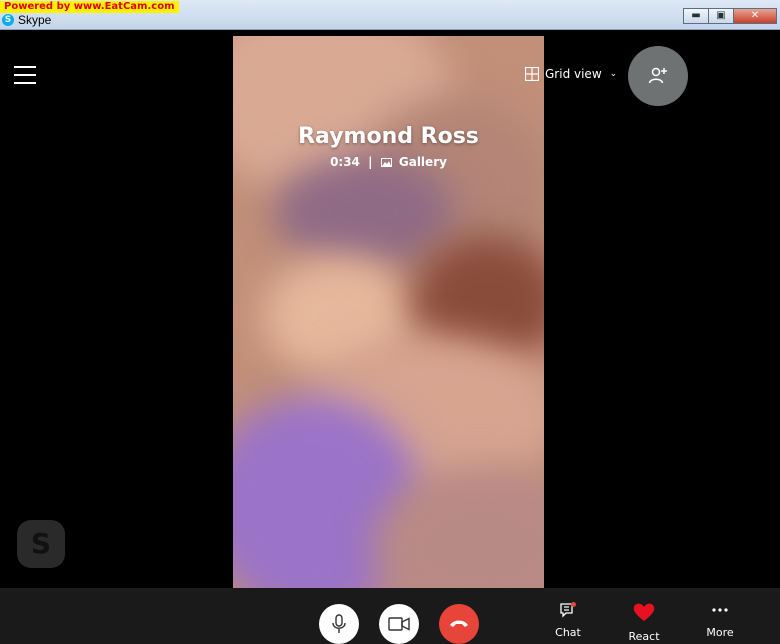 The height and width of the screenshot is (644, 780). I want to click on grid-view-button: Grid view ⌄, so click(571, 74).